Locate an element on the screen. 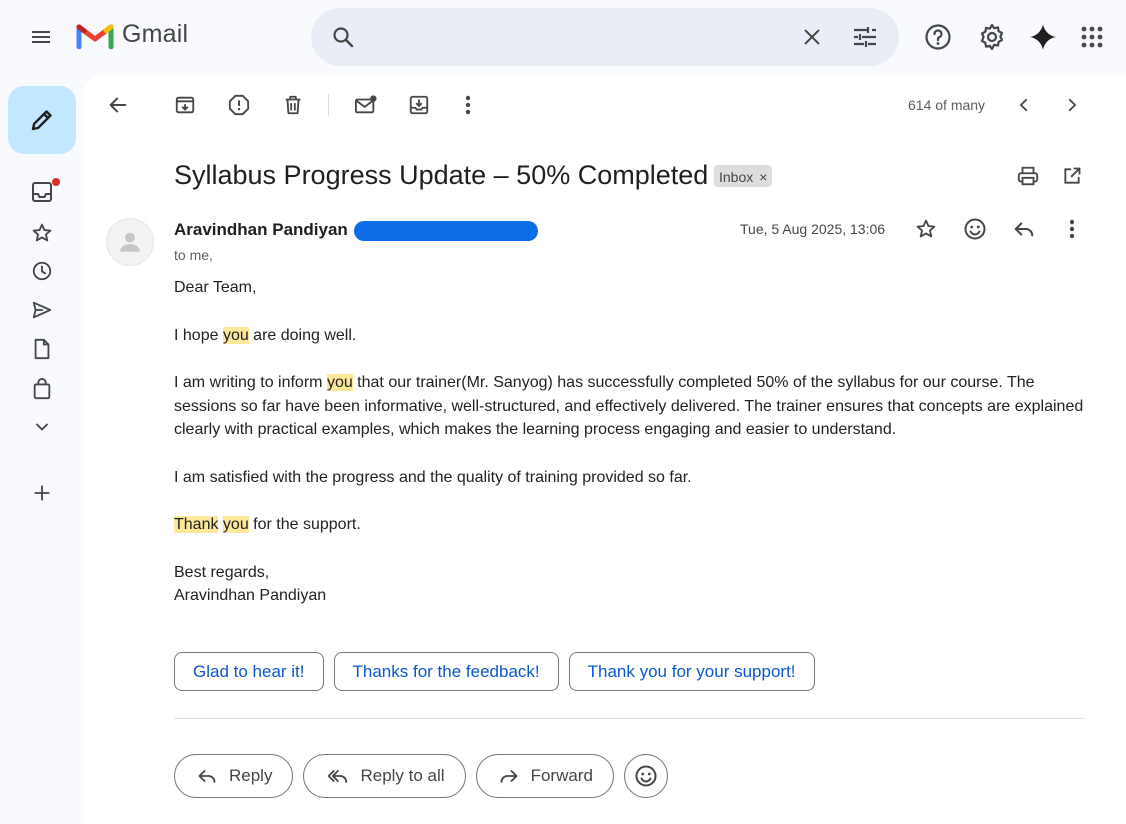 This screenshot has width=1126, height=824. remove-label-icon: × is located at coordinates (763, 177).